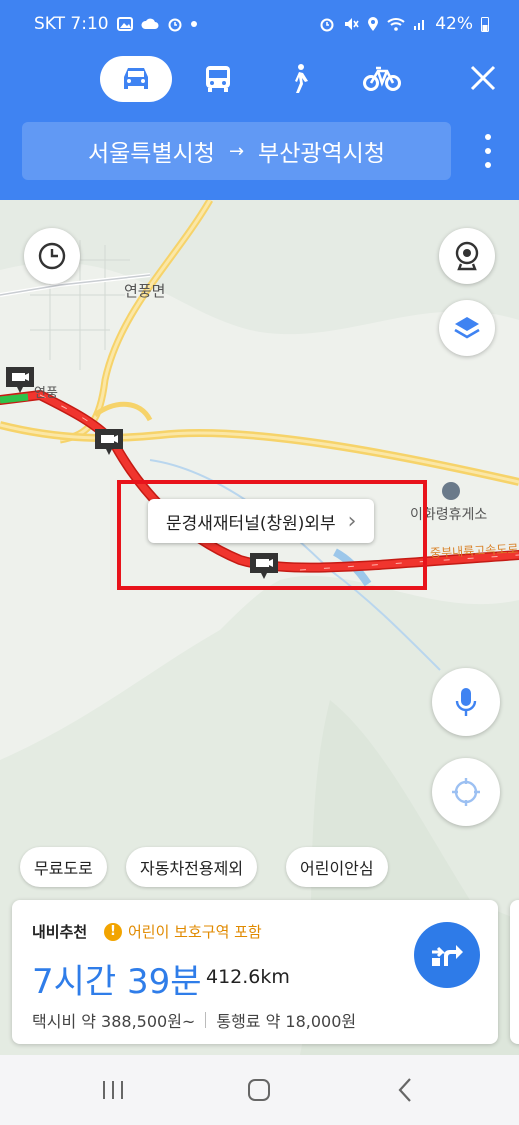 This screenshot has width=519, height=1125. I want to click on map-layers-button, so click(467, 328).